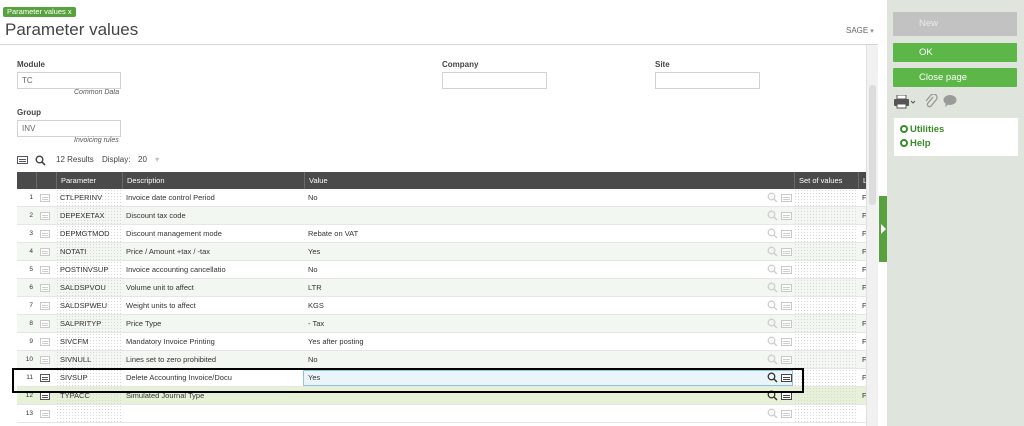 The height and width of the screenshot is (426, 1024). Describe the element at coordinates (69, 128) in the screenshot. I see `group-field: INV` at that location.